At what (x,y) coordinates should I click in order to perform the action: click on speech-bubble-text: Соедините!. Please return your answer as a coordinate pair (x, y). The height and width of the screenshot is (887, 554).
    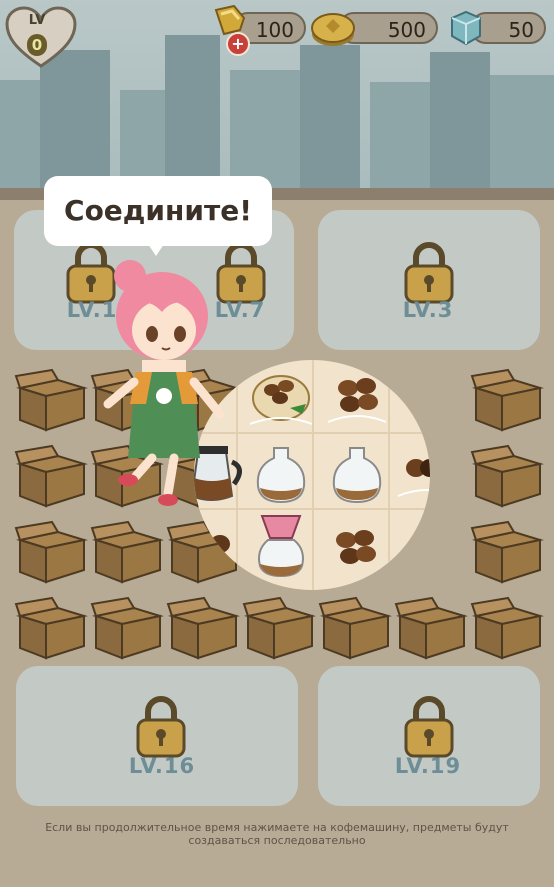
    Looking at the image, I should click on (158, 210).